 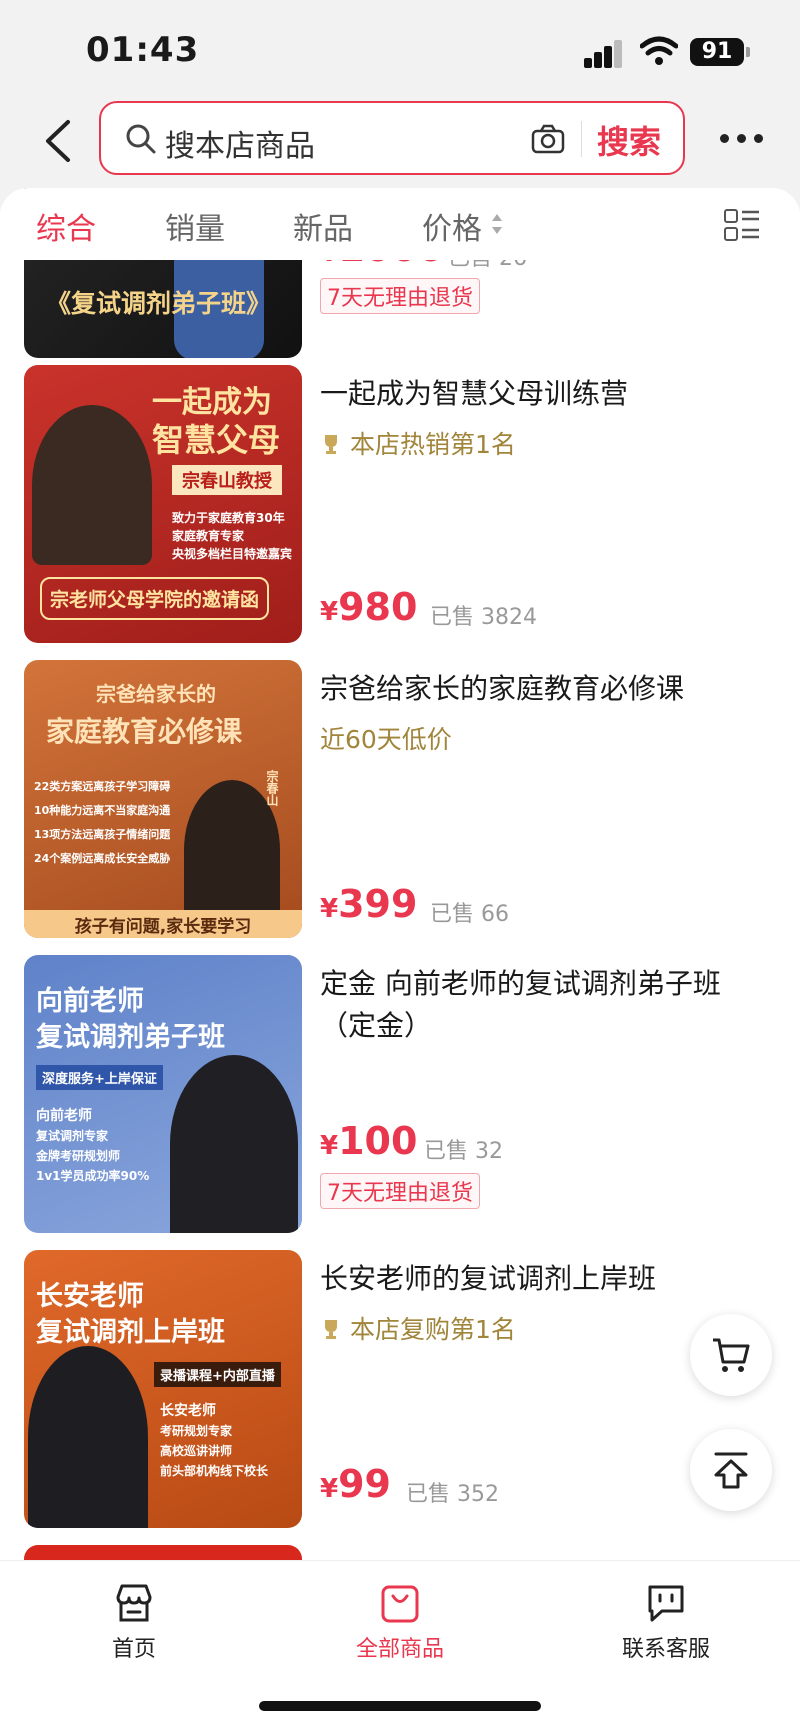 I want to click on home-indicator, so click(x=400, y=1706).